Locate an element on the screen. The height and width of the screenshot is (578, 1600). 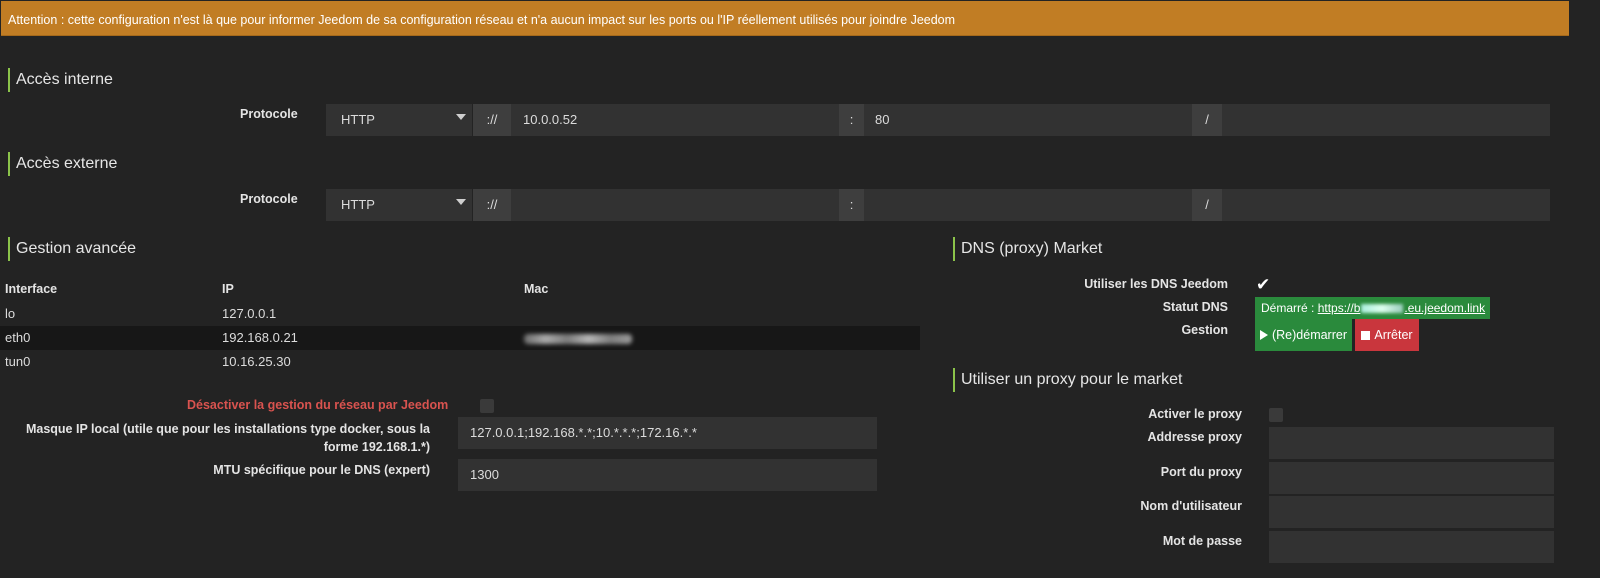
disable-network-checkbox is located at coordinates (487, 406).